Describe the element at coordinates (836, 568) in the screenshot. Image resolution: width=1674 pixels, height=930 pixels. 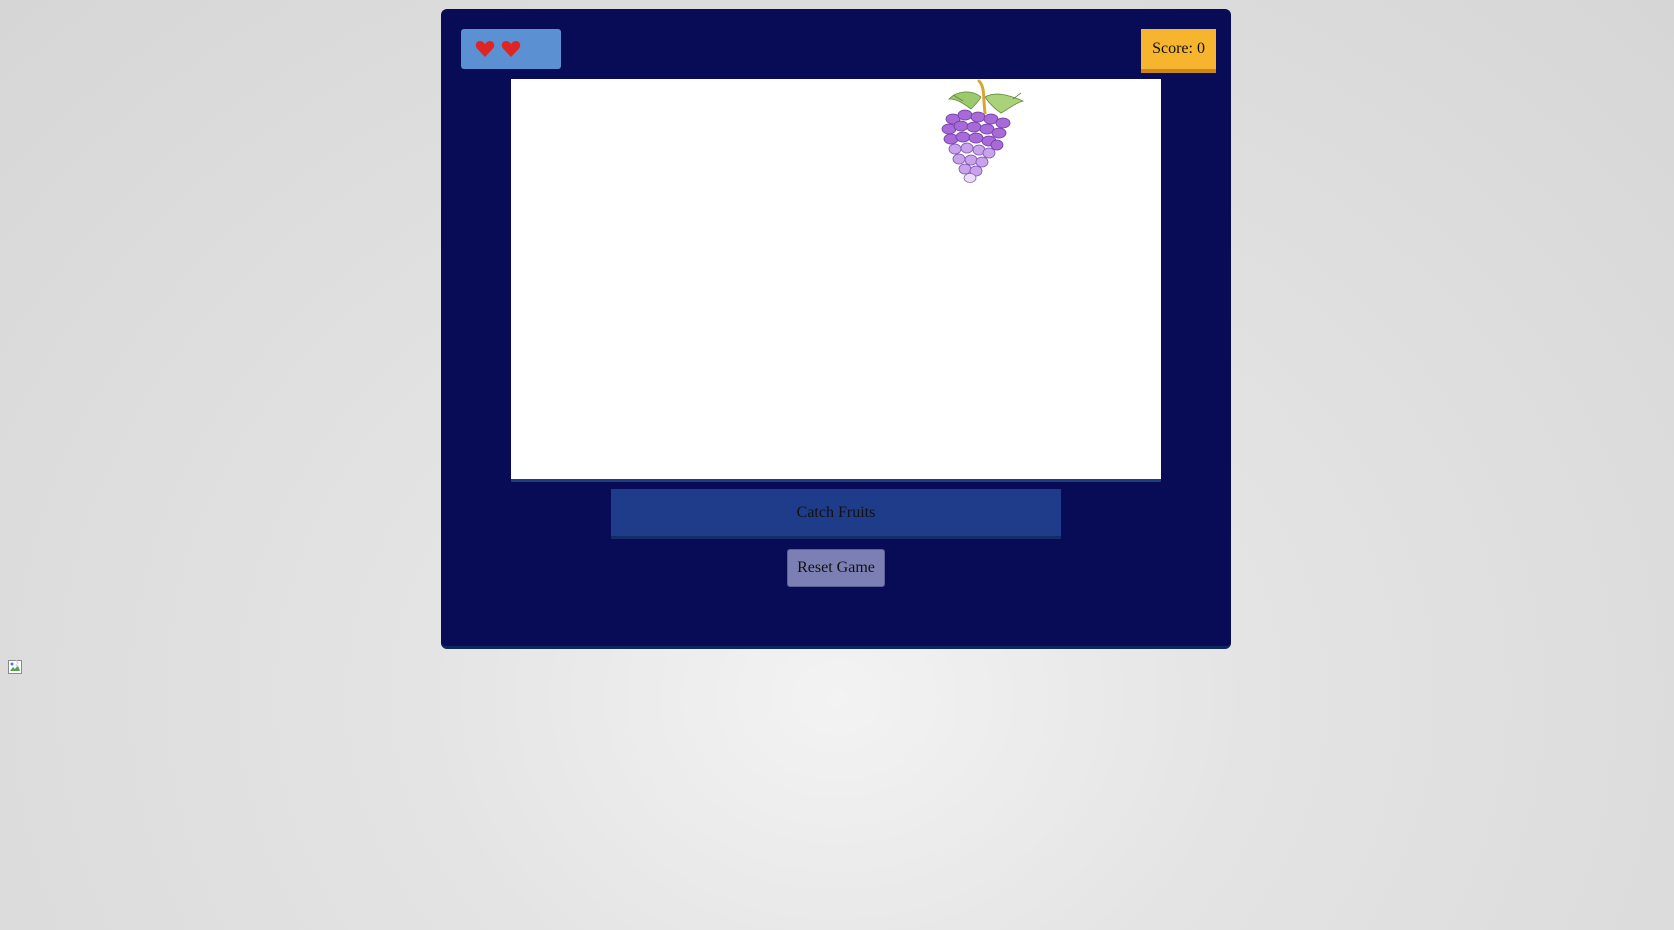
I see `reset-game-button: Reset Game` at that location.